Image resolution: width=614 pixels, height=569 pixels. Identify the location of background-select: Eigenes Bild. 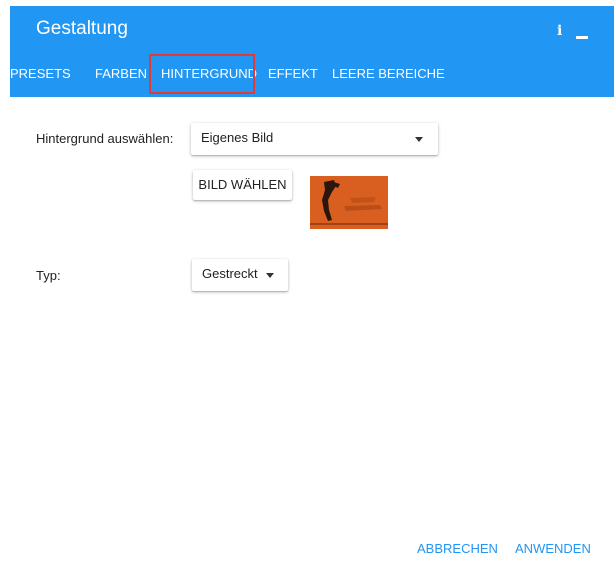
(314, 139).